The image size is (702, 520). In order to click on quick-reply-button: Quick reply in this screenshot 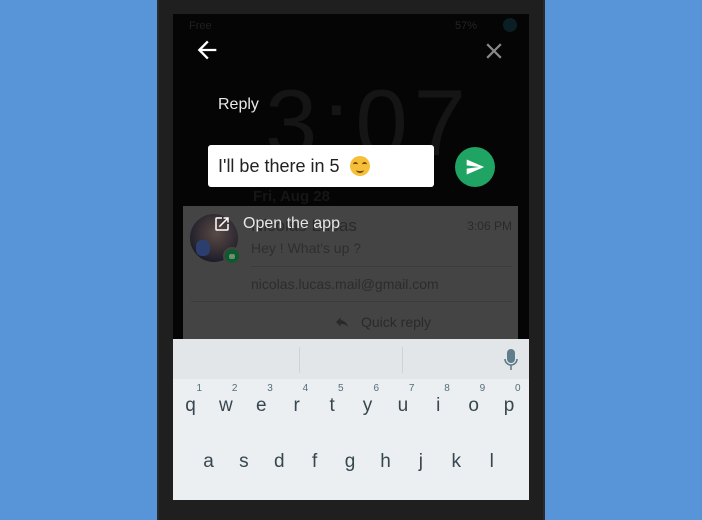, I will do `click(382, 322)`.